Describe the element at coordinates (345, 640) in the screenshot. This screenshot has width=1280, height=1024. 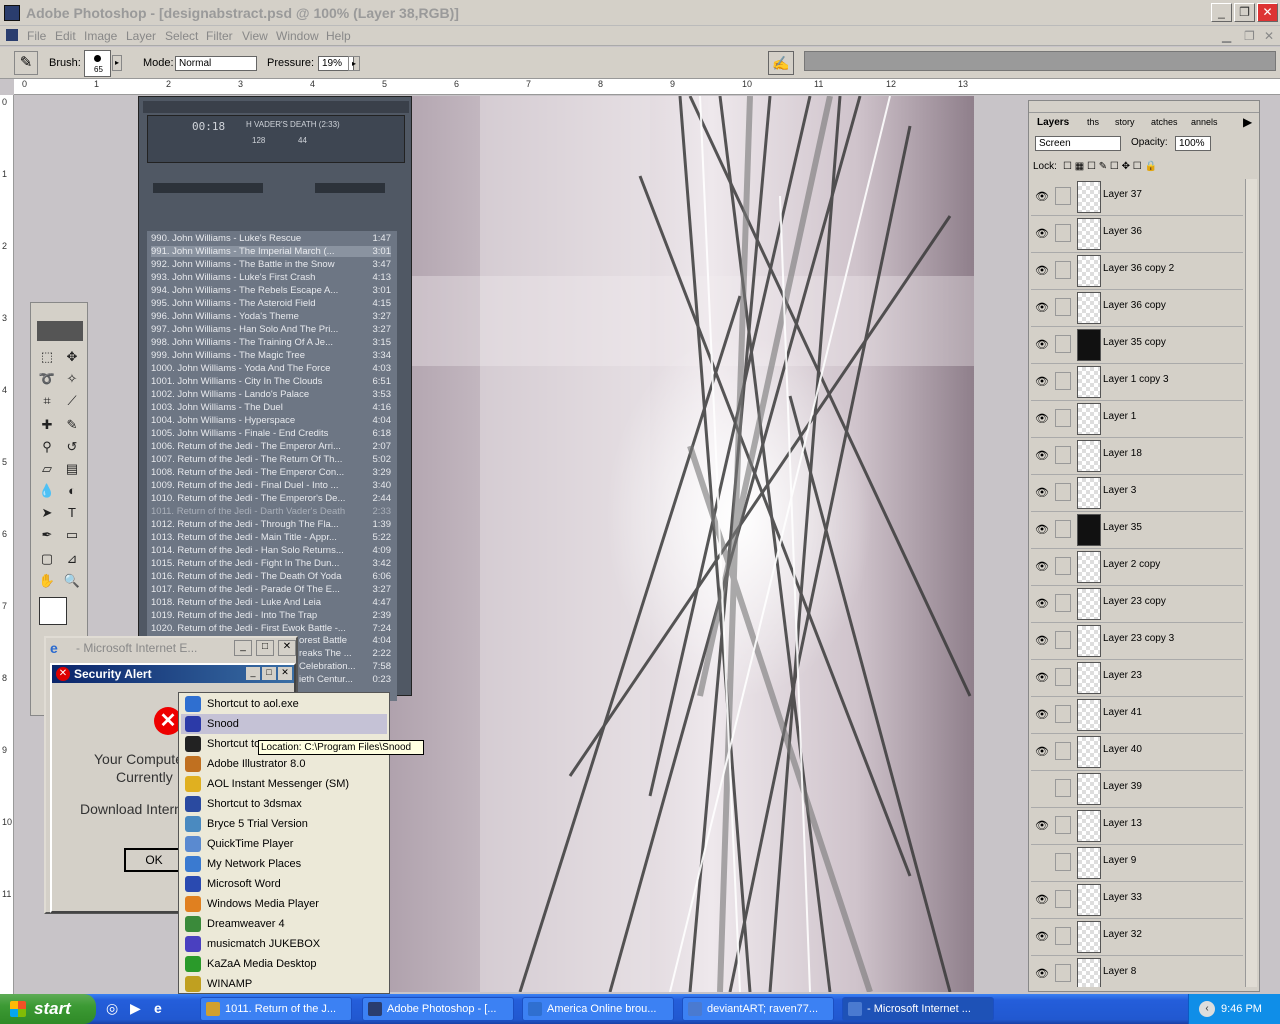
I see `playlist-item: orest Battle 4:04` at that location.